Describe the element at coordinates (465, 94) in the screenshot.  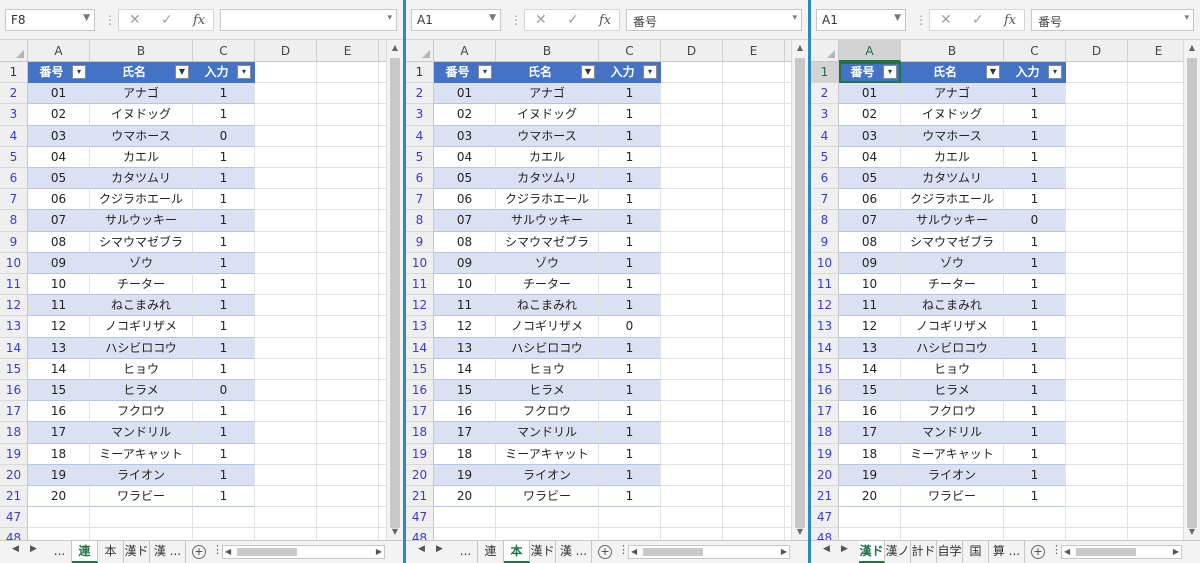
I see `id-cell: 01` at that location.